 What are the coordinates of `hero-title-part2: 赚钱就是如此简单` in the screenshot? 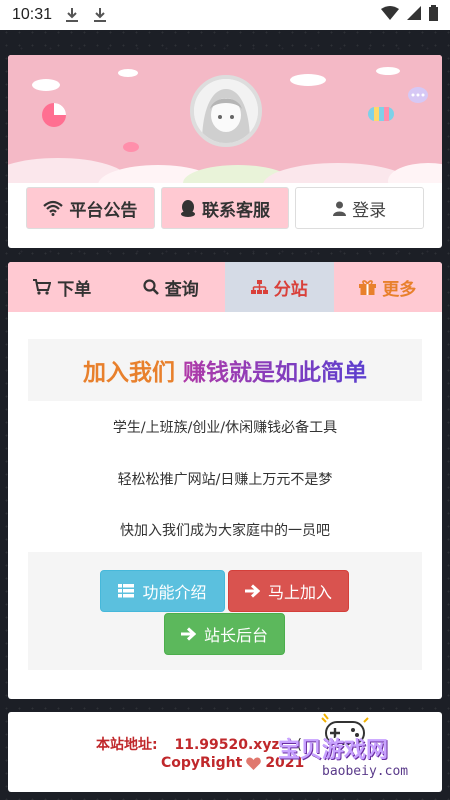 It's located at (275, 370).